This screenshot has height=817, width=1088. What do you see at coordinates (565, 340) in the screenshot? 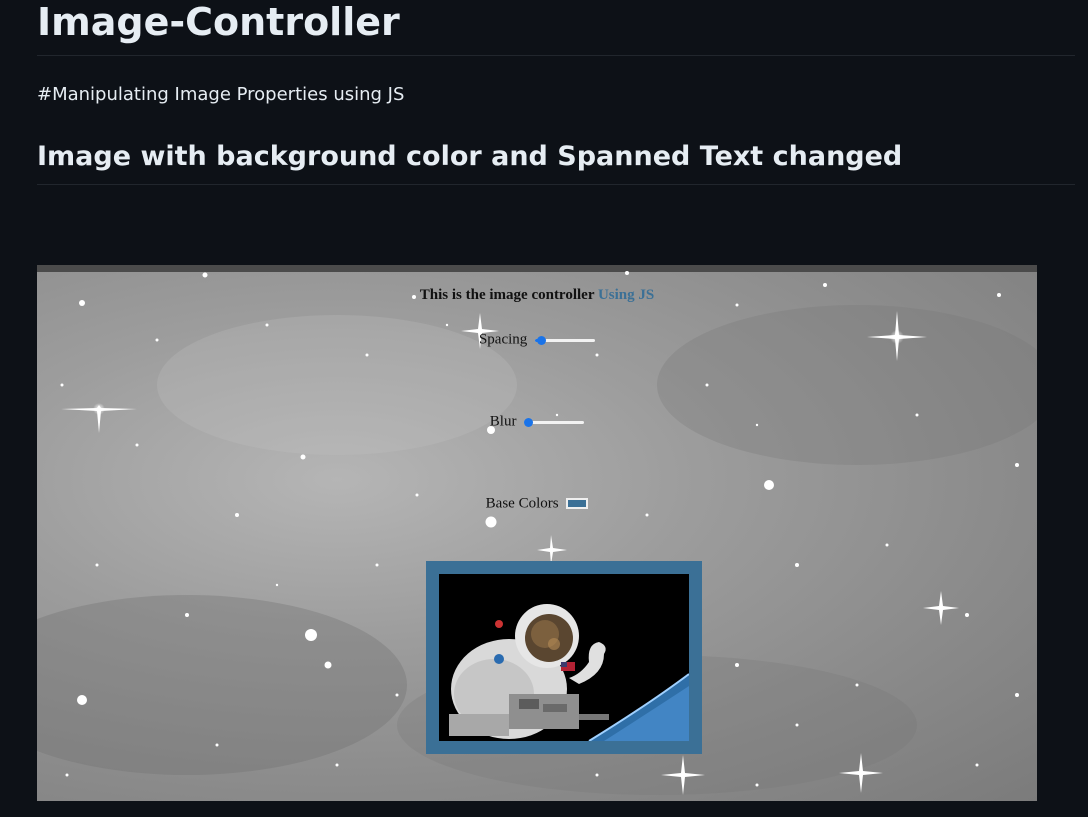
I see `spacing-slider` at bounding box center [565, 340].